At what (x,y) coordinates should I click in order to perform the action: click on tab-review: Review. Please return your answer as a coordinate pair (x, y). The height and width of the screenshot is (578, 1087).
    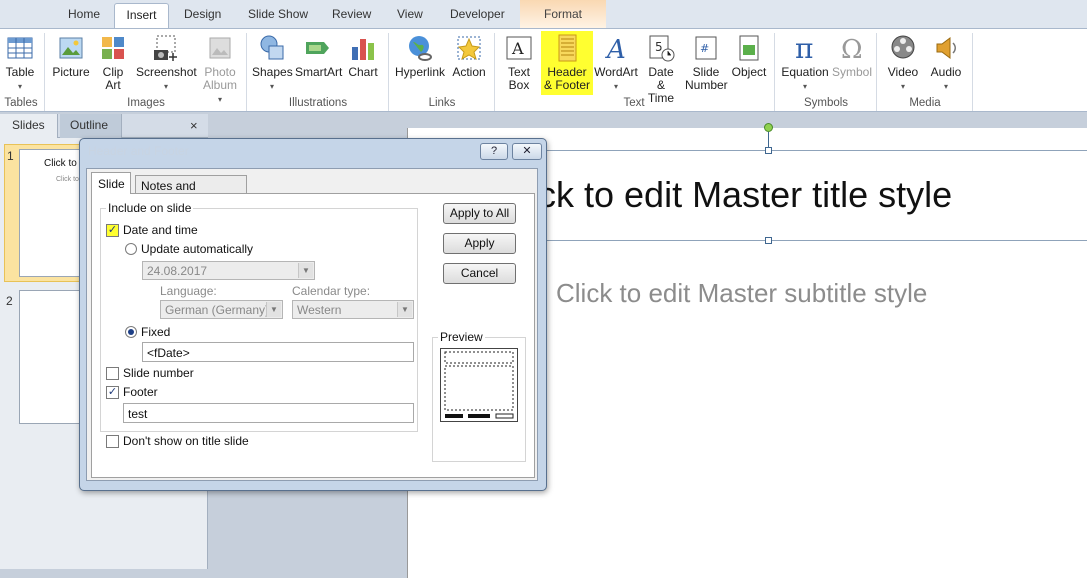
    Looking at the image, I should click on (351, 14).